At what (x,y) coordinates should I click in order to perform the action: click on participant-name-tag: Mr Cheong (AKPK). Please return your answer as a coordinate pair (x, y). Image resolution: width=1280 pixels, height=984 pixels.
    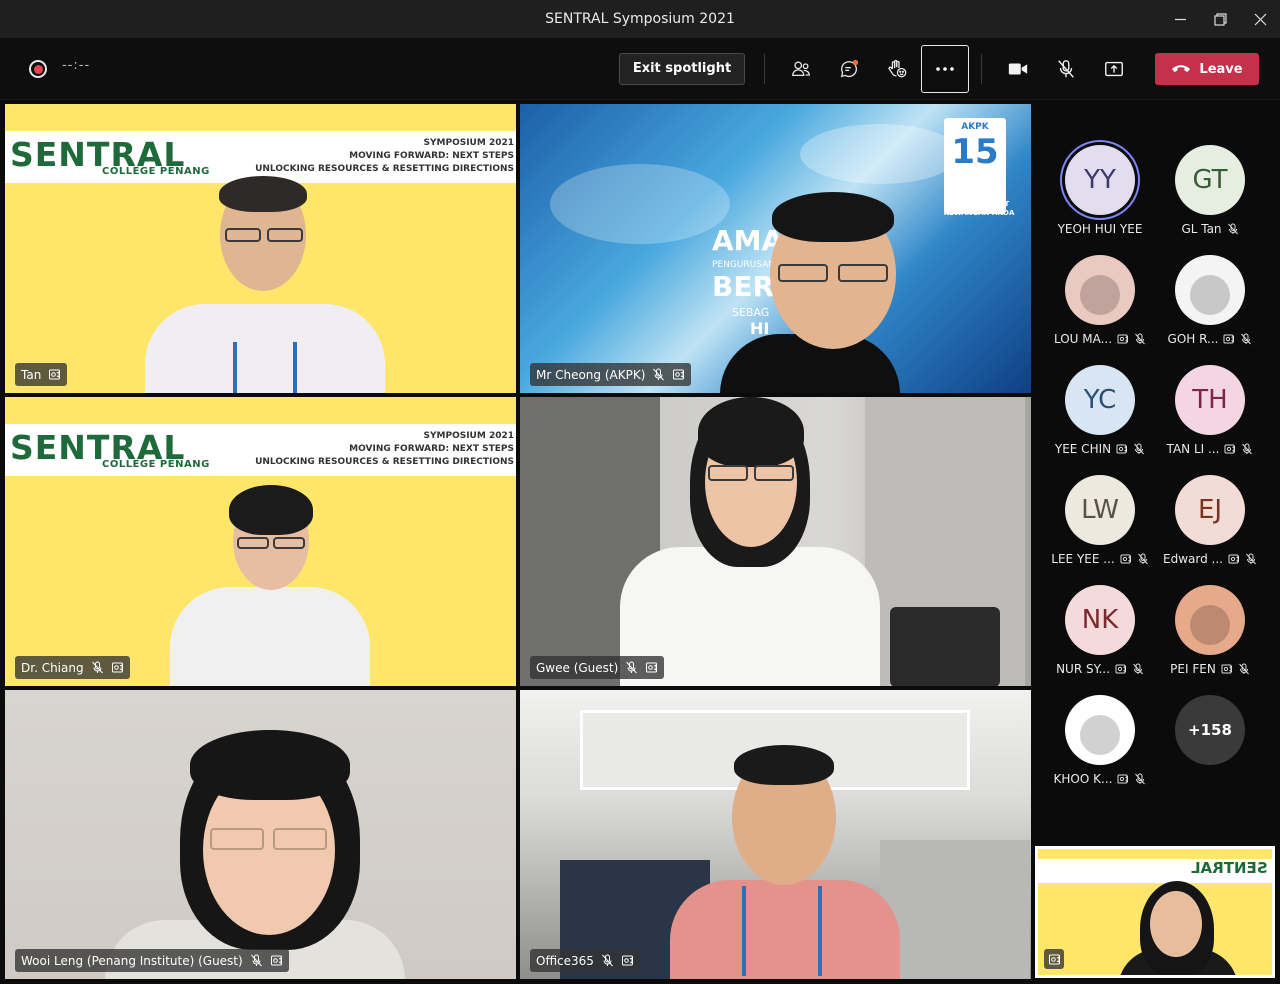
    Looking at the image, I should click on (611, 374).